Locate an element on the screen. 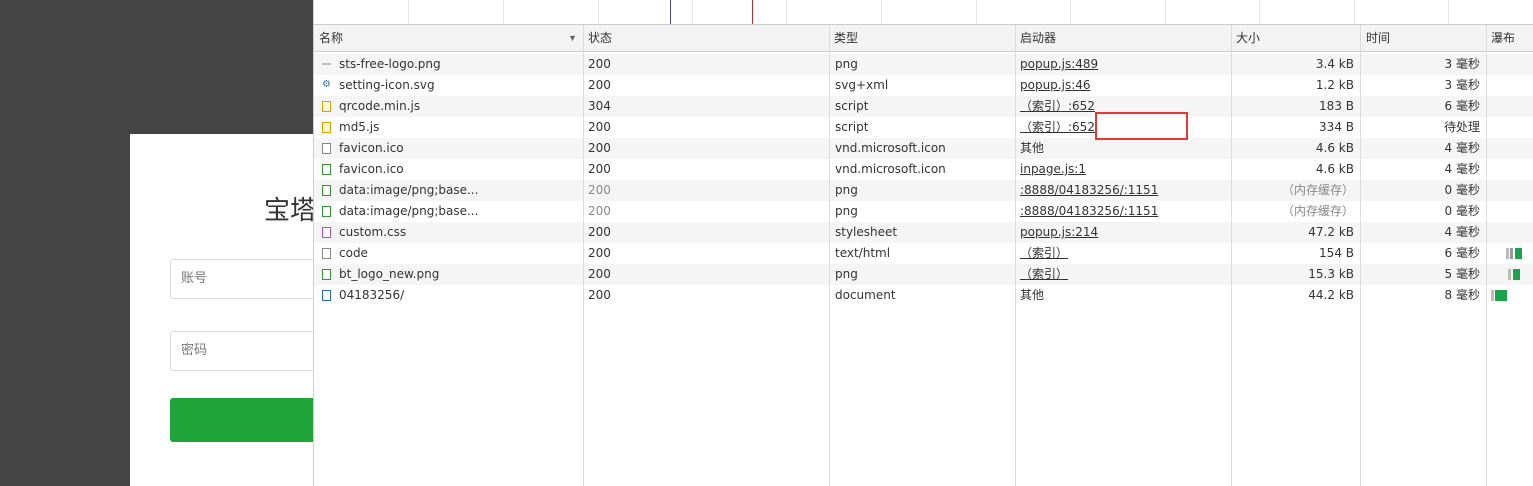  request-type: stylesheet is located at coordinates (866, 232).